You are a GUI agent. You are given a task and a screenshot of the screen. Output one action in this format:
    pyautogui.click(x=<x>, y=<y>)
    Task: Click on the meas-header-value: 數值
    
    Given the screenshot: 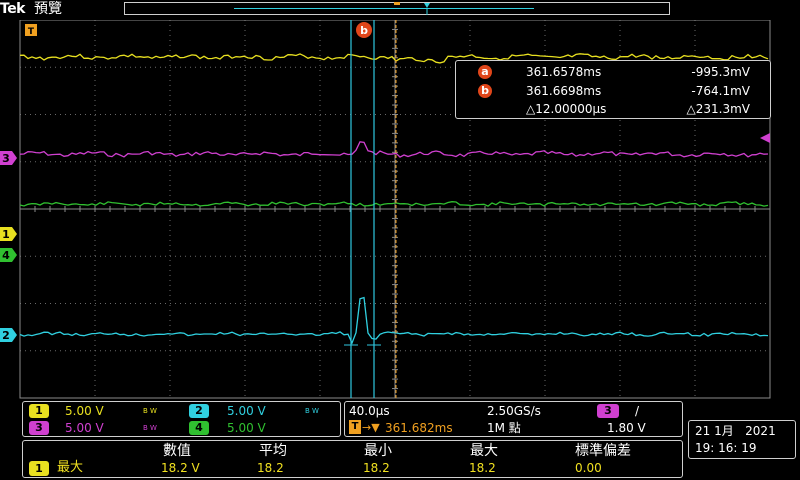 What is the action you would take?
    pyautogui.click(x=177, y=451)
    